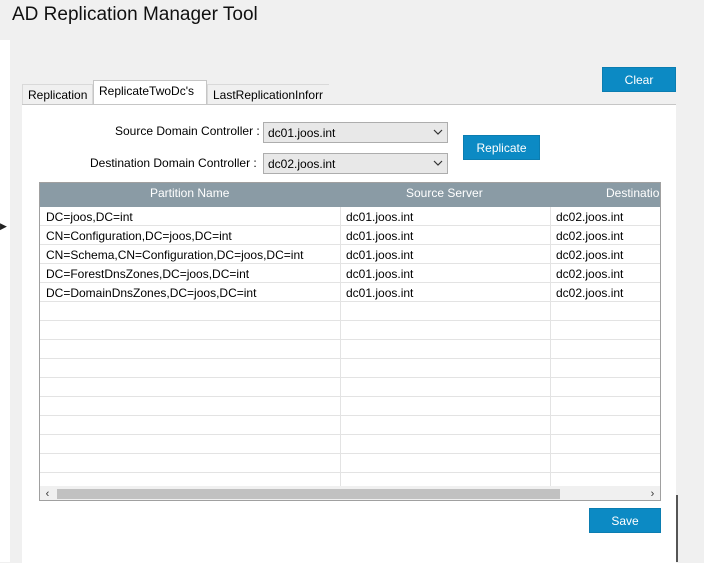 The height and width of the screenshot is (563, 704). Describe the element at coordinates (139, 236) in the screenshot. I see `partition-cell: CN=Configuration,DC=joos,DC=int` at that location.